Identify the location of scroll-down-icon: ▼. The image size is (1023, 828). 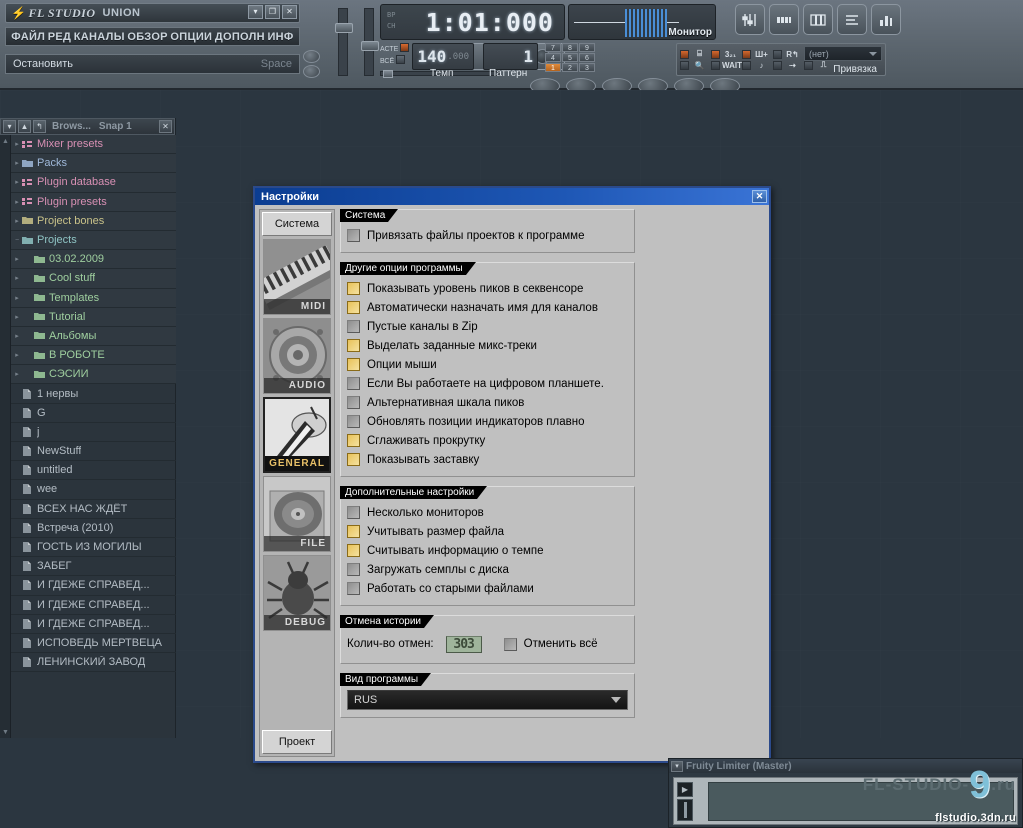
(5, 732).